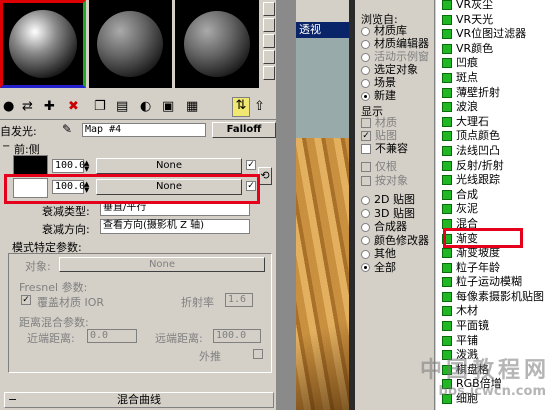 Image resolution: width=550 pixels, height=410 pixels. What do you see at coordinates (30, 107) in the screenshot?
I see `put-to-scene-icon: ⇄` at bounding box center [30, 107].